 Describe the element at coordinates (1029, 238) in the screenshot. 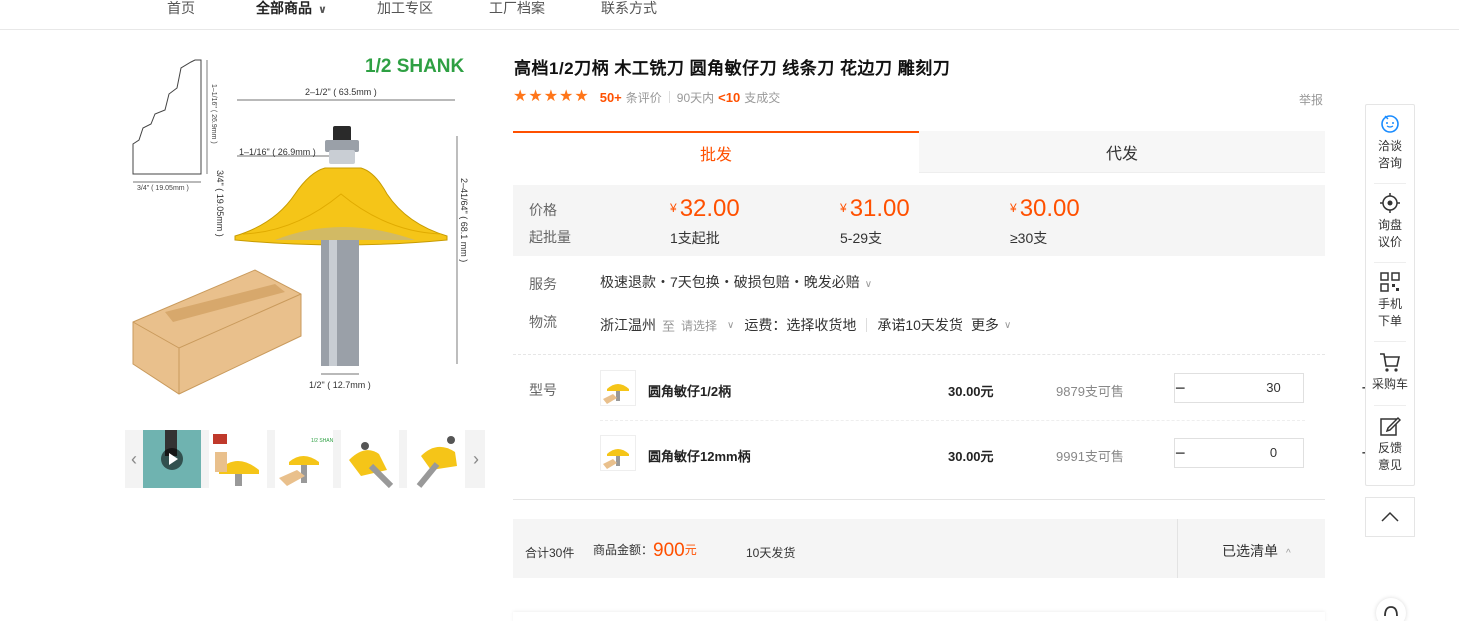

I see `tier-qty: ≥30支` at that location.